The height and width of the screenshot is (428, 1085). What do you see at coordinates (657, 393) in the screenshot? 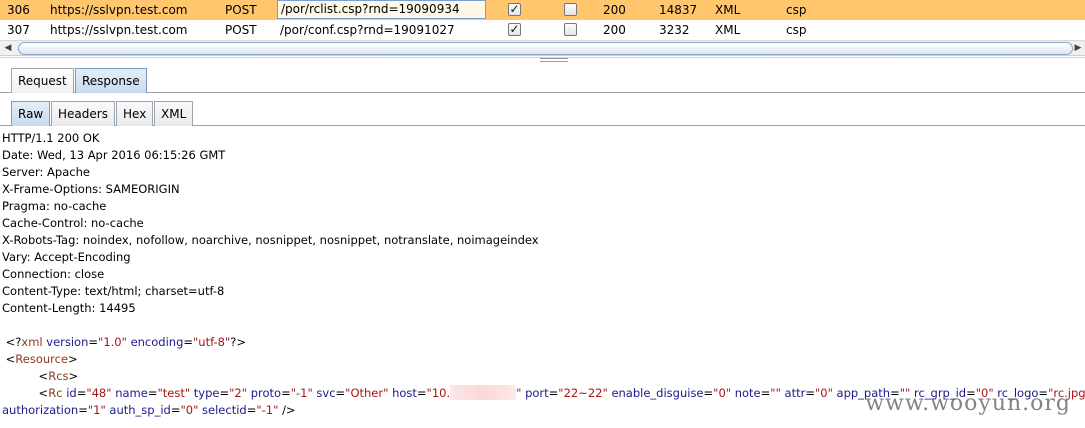
I see `xml-attr-name: enable_disguise` at bounding box center [657, 393].